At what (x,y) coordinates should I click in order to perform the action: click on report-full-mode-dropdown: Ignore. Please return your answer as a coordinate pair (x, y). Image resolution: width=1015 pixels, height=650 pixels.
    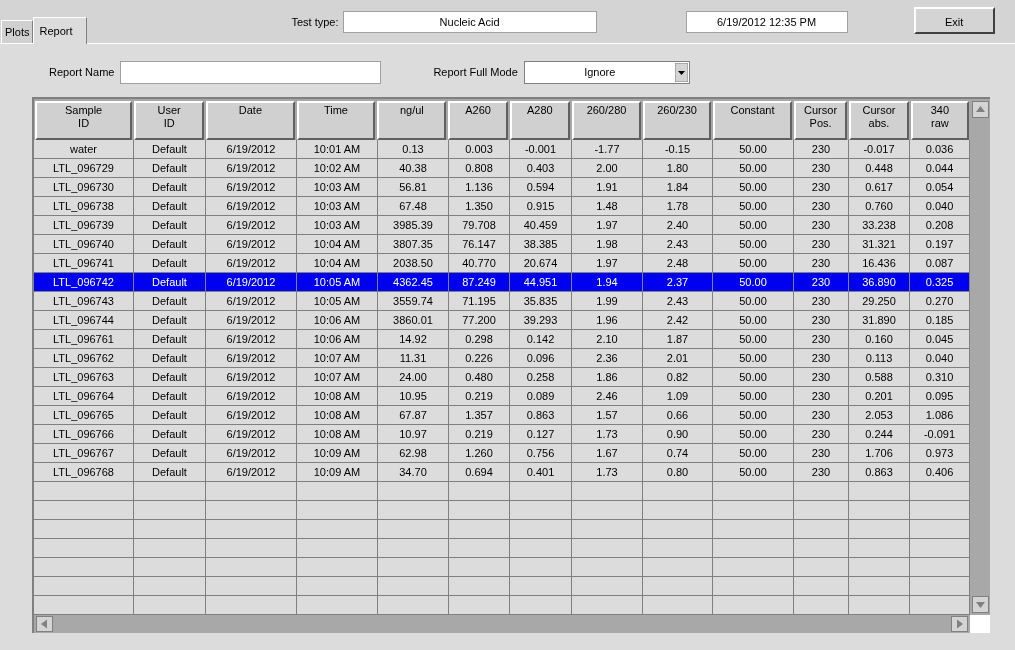
    Looking at the image, I should click on (606, 72).